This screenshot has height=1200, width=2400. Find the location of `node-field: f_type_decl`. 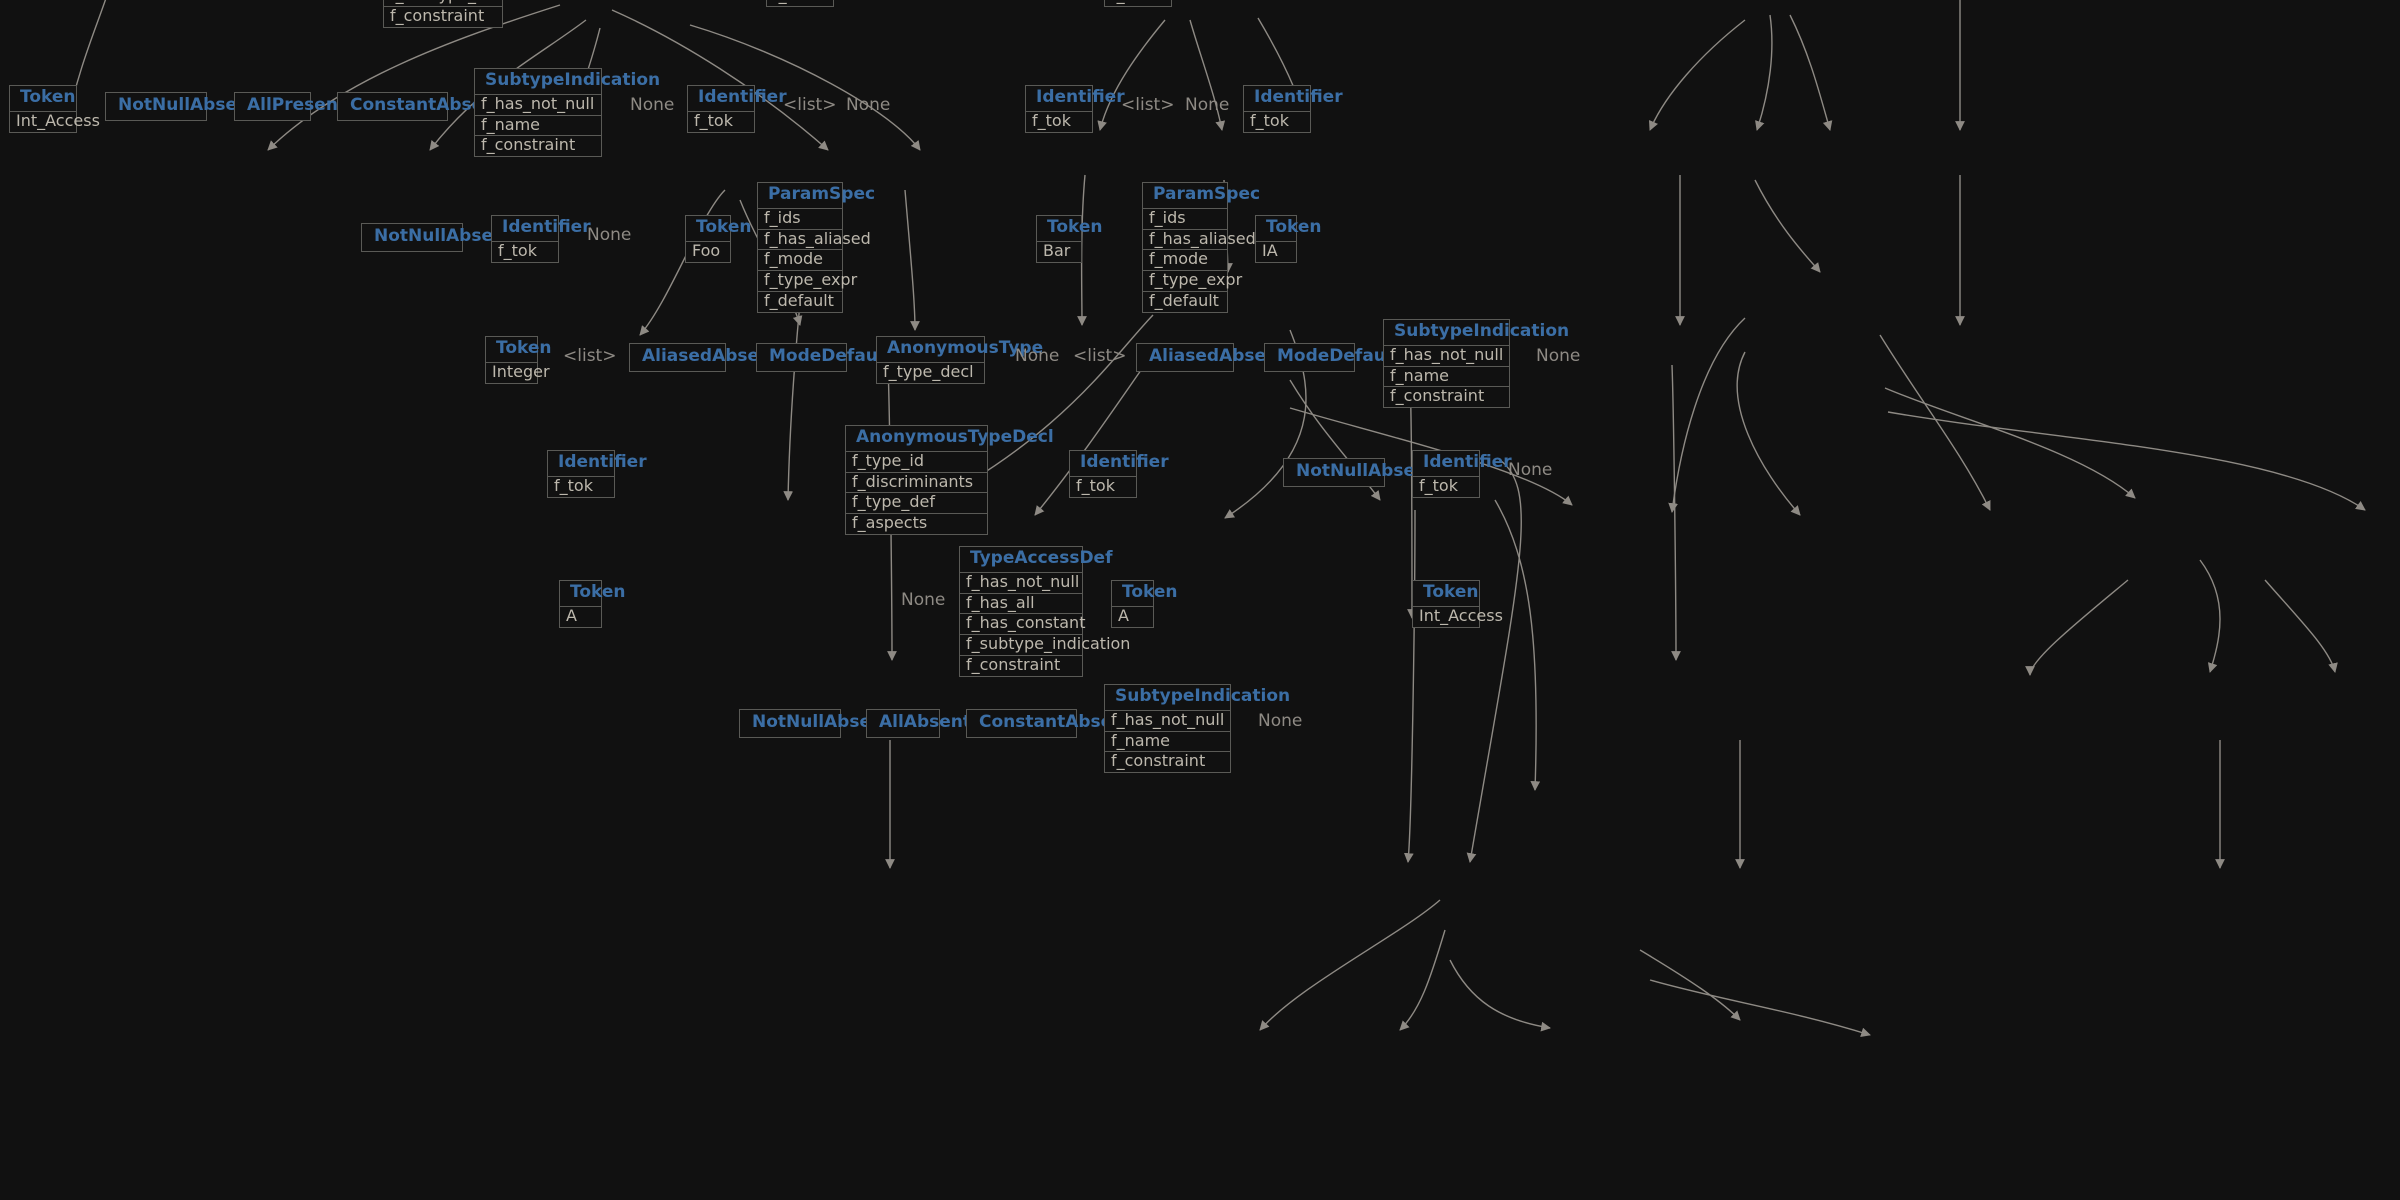

node-field: f_type_decl is located at coordinates (930, 372).